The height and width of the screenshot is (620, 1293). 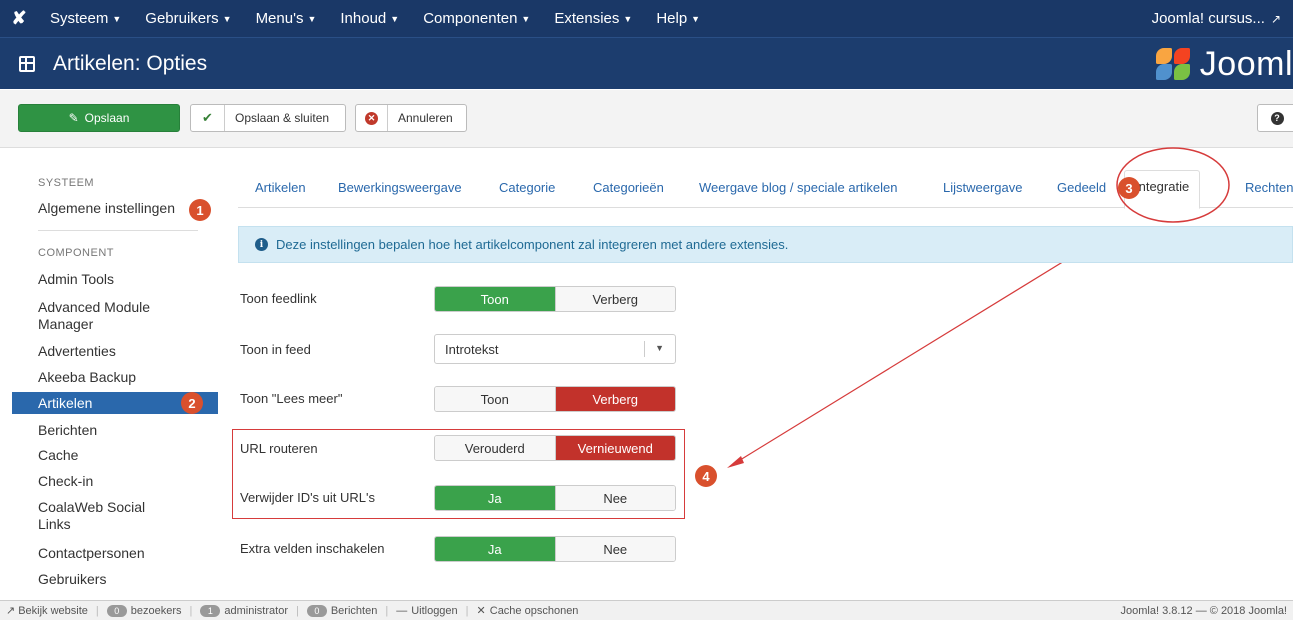 I want to click on option-verouderd: Verouderd, so click(x=495, y=448).